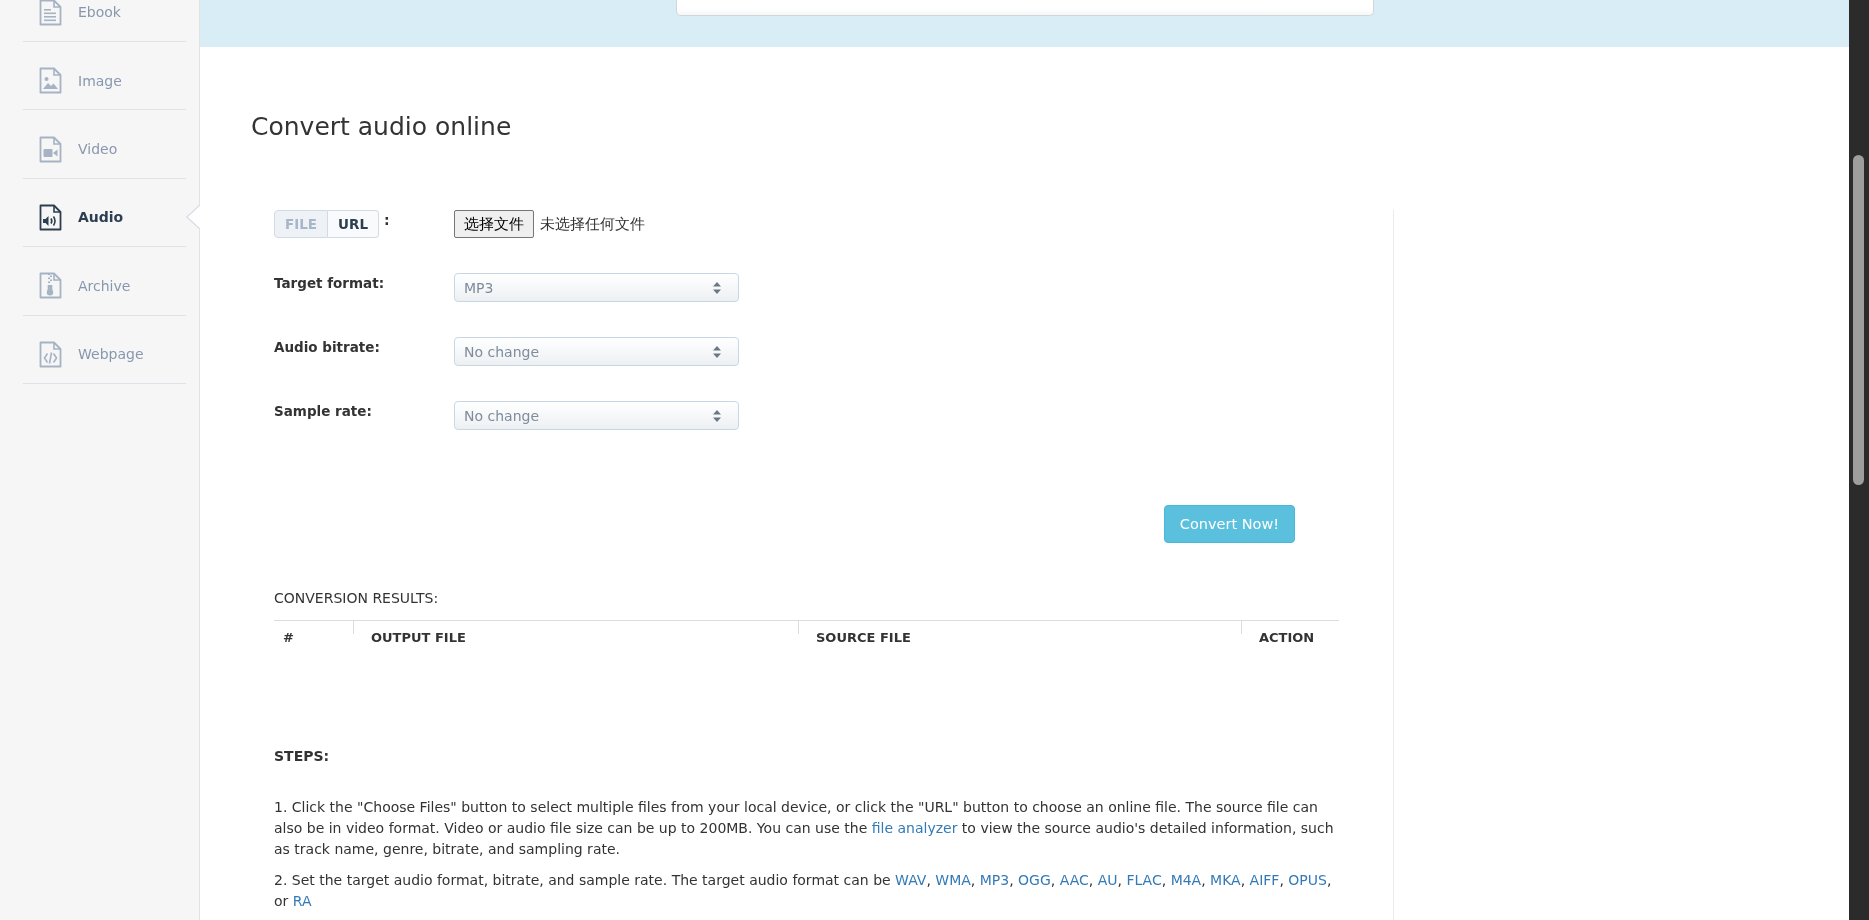 The width and height of the screenshot is (1869, 920). Describe the element at coordinates (50, 81) in the screenshot. I see `image-file-icon` at that location.